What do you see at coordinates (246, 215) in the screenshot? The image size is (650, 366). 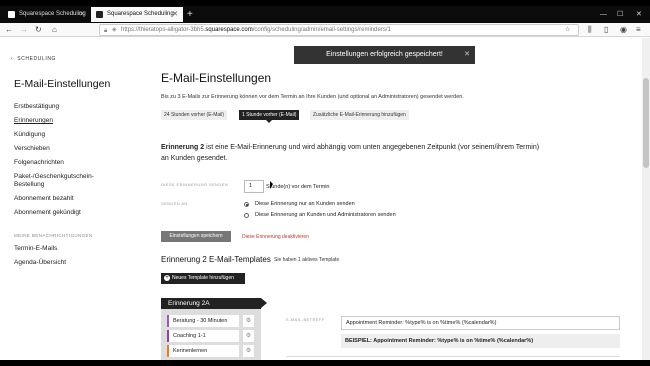 I see `radio-customers-and-admins` at bounding box center [246, 215].